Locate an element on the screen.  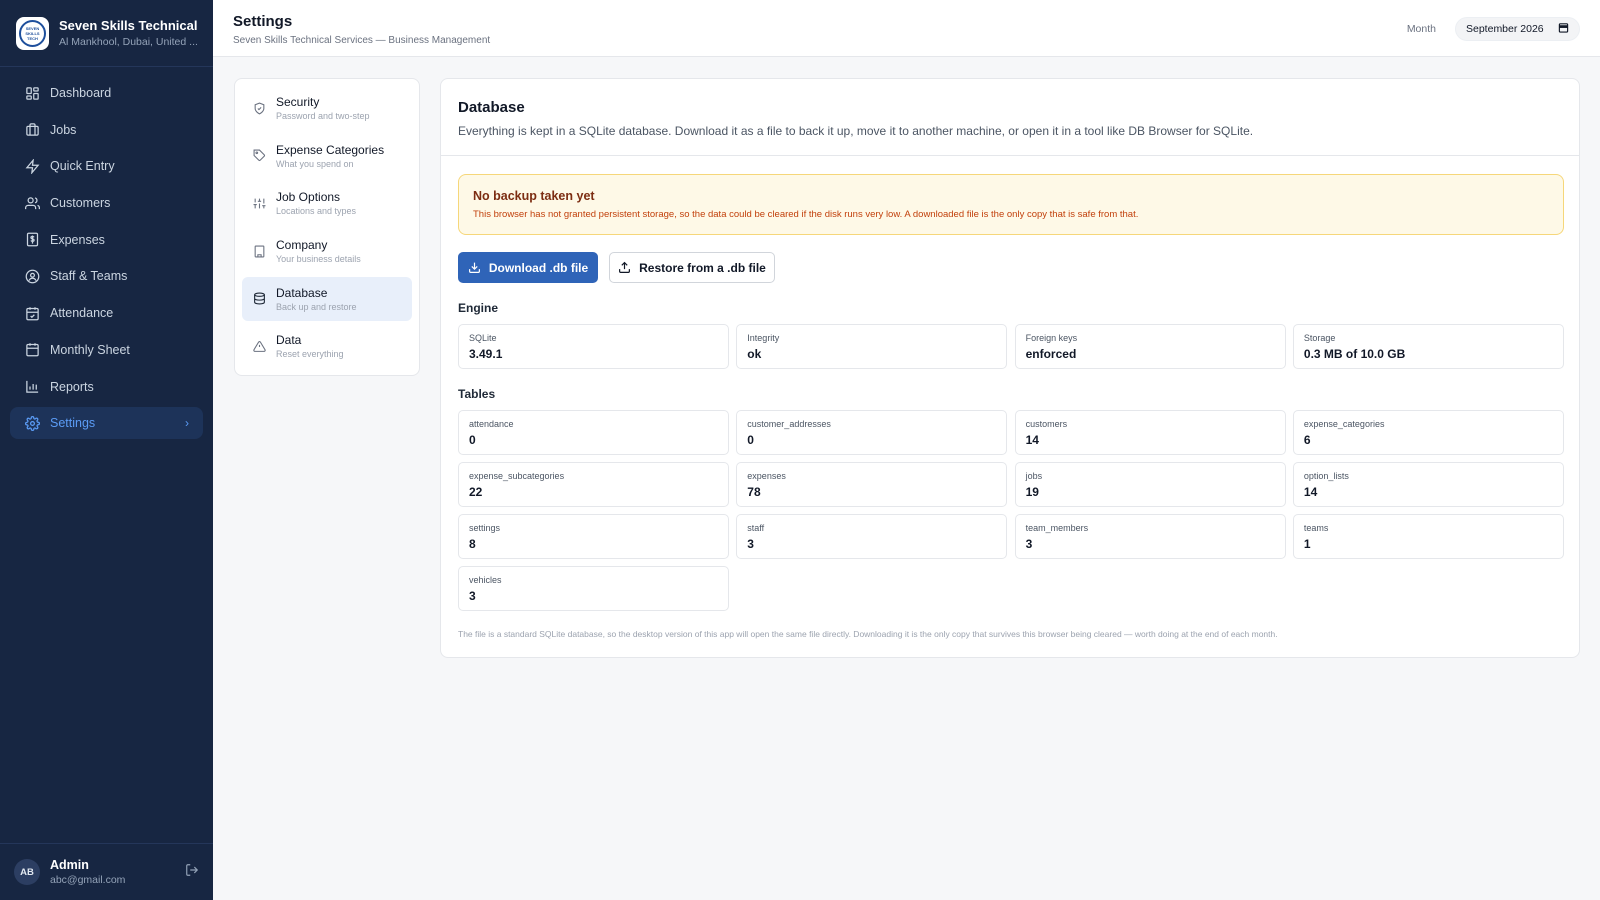
sliders-icon is located at coordinates (259, 203).